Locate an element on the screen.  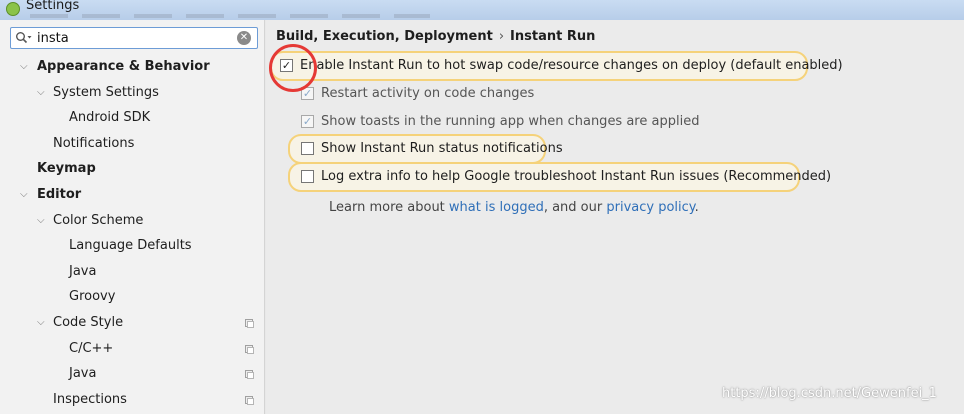
tree-item-label: Color Scheme is located at coordinates (98, 220).